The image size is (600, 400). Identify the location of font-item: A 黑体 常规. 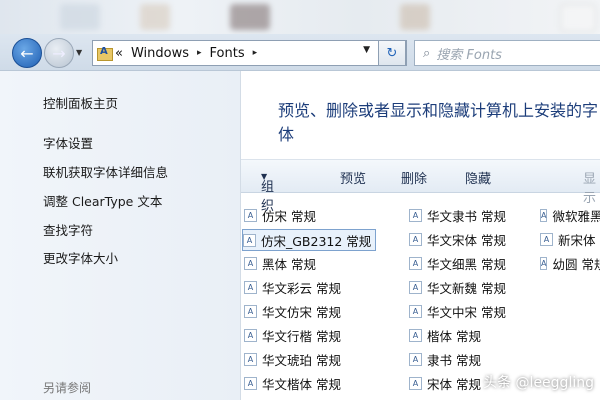
(280, 263).